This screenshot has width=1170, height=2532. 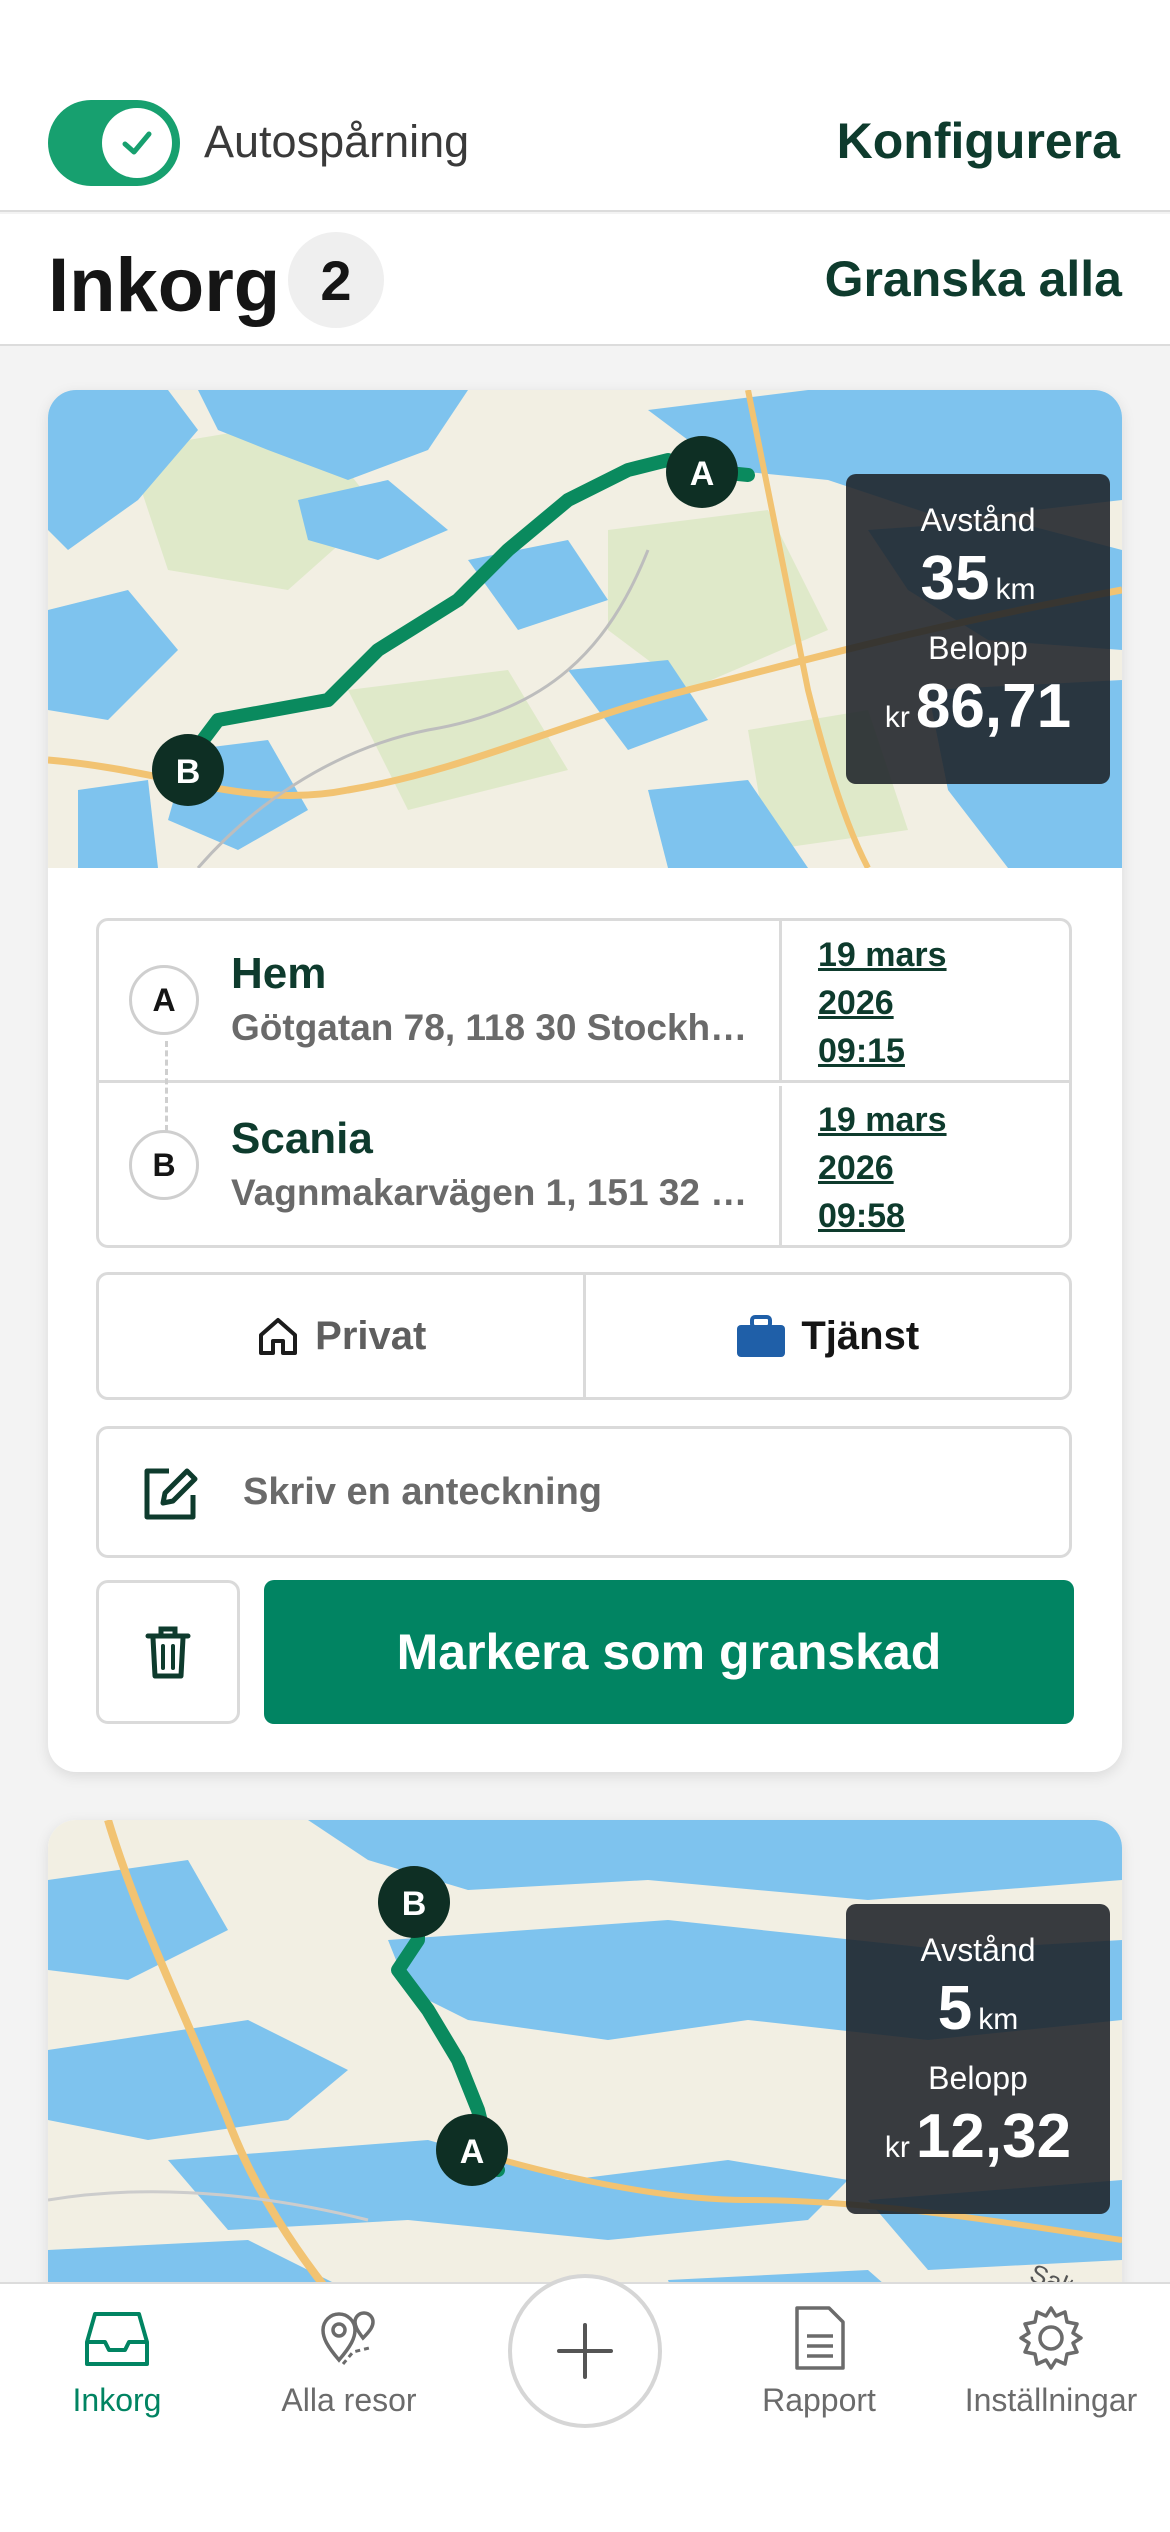 What do you see at coordinates (669, 1652) in the screenshot?
I see `mark-reviewed-button: Markera som granskad` at bounding box center [669, 1652].